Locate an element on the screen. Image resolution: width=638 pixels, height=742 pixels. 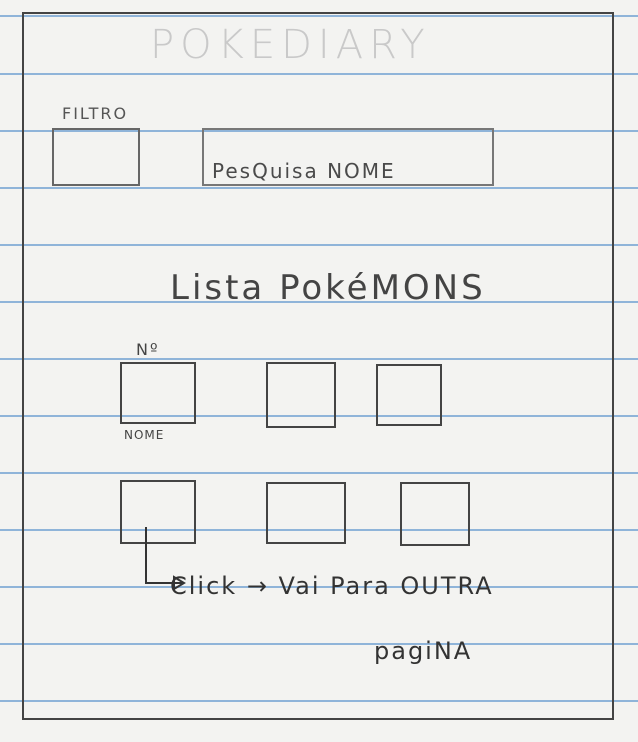
pokemon-list-title: Lista PokéMONS is located at coordinates (328, 288).